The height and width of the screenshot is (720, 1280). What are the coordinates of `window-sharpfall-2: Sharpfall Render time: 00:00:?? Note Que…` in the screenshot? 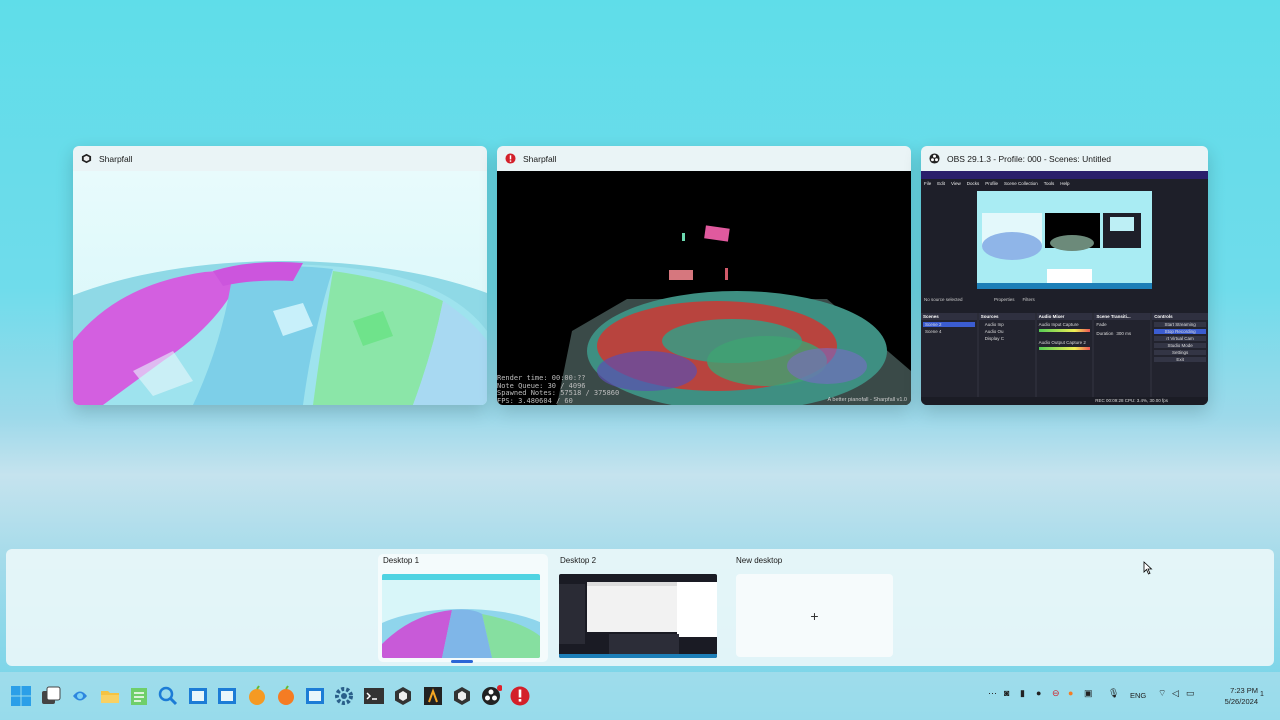 It's located at (704, 275).